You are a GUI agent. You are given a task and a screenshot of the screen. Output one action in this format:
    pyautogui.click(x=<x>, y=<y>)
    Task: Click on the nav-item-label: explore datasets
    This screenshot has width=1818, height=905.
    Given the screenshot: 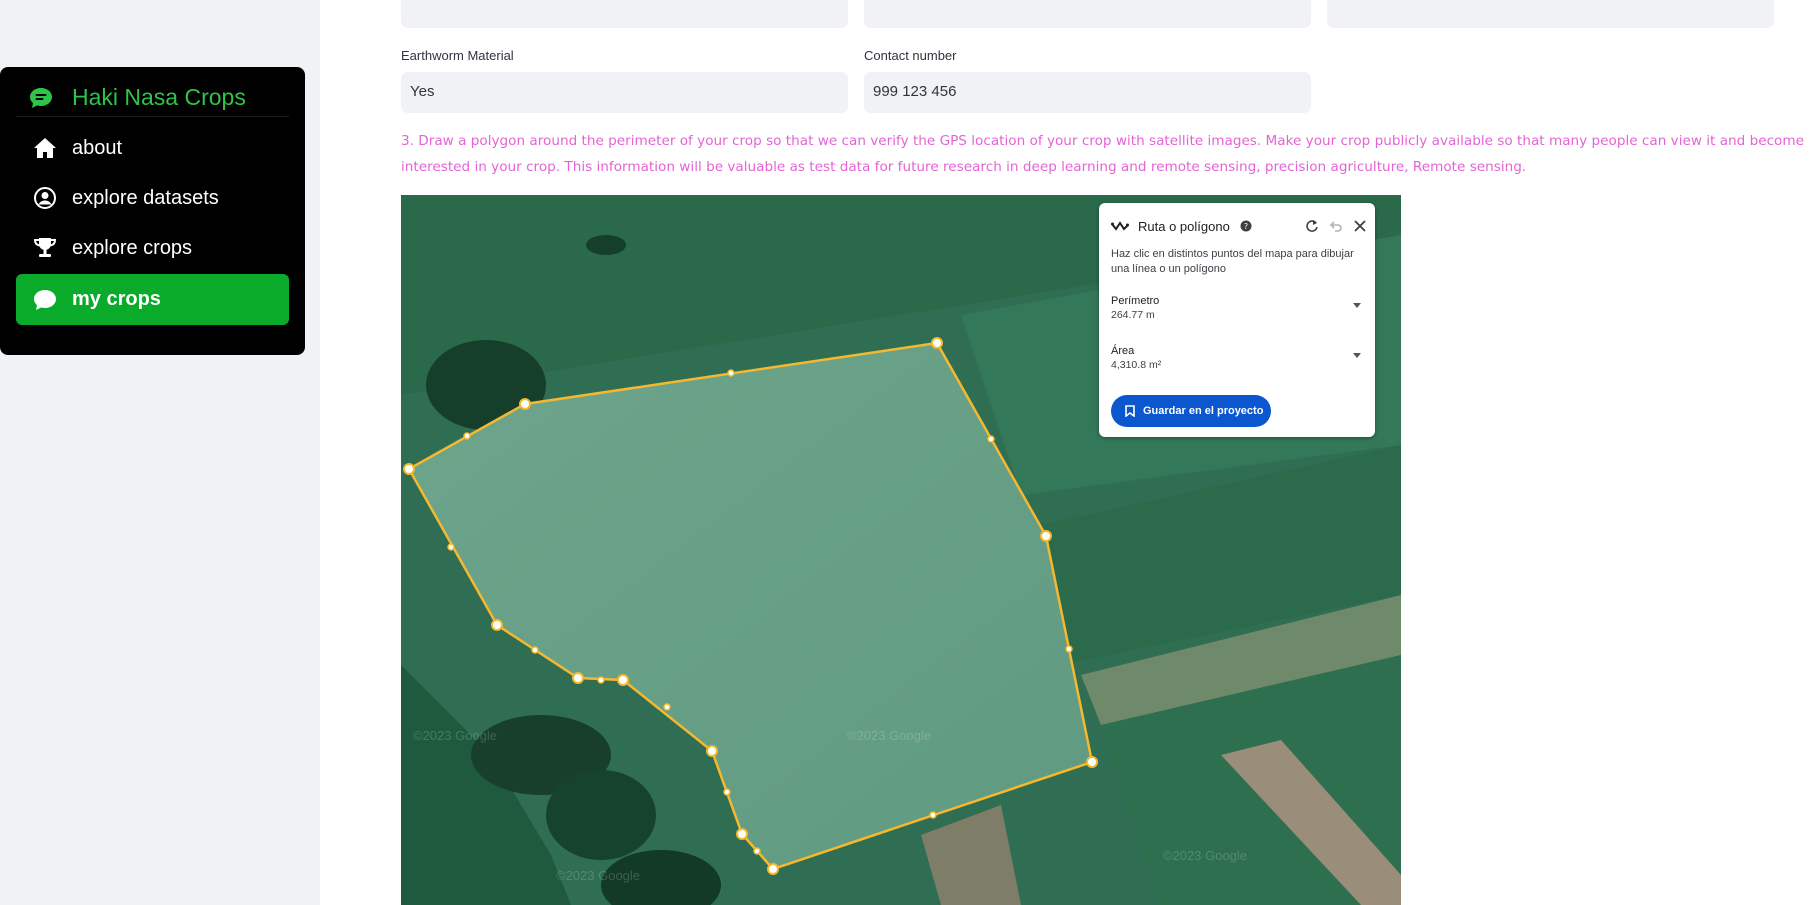 What is the action you would take?
    pyautogui.click(x=145, y=197)
    